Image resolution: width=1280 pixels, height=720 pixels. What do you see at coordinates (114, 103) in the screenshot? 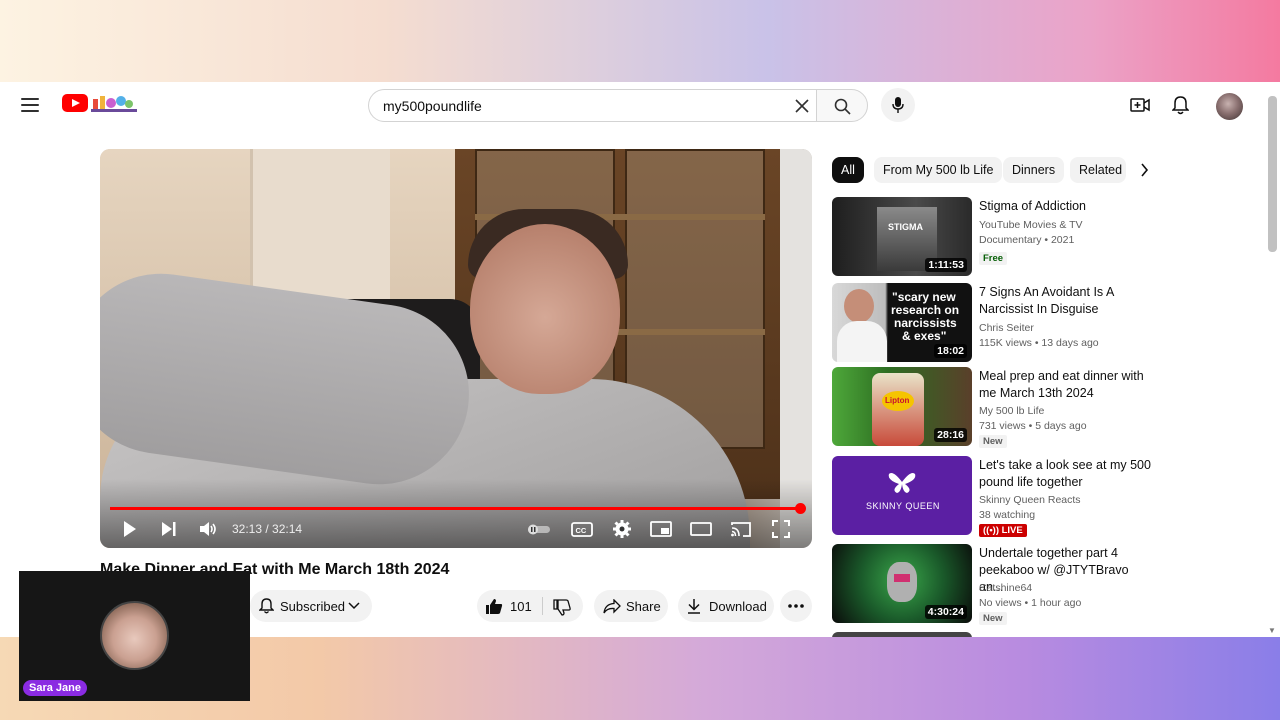
I see `logo-doodle-icon` at bounding box center [114, 103].